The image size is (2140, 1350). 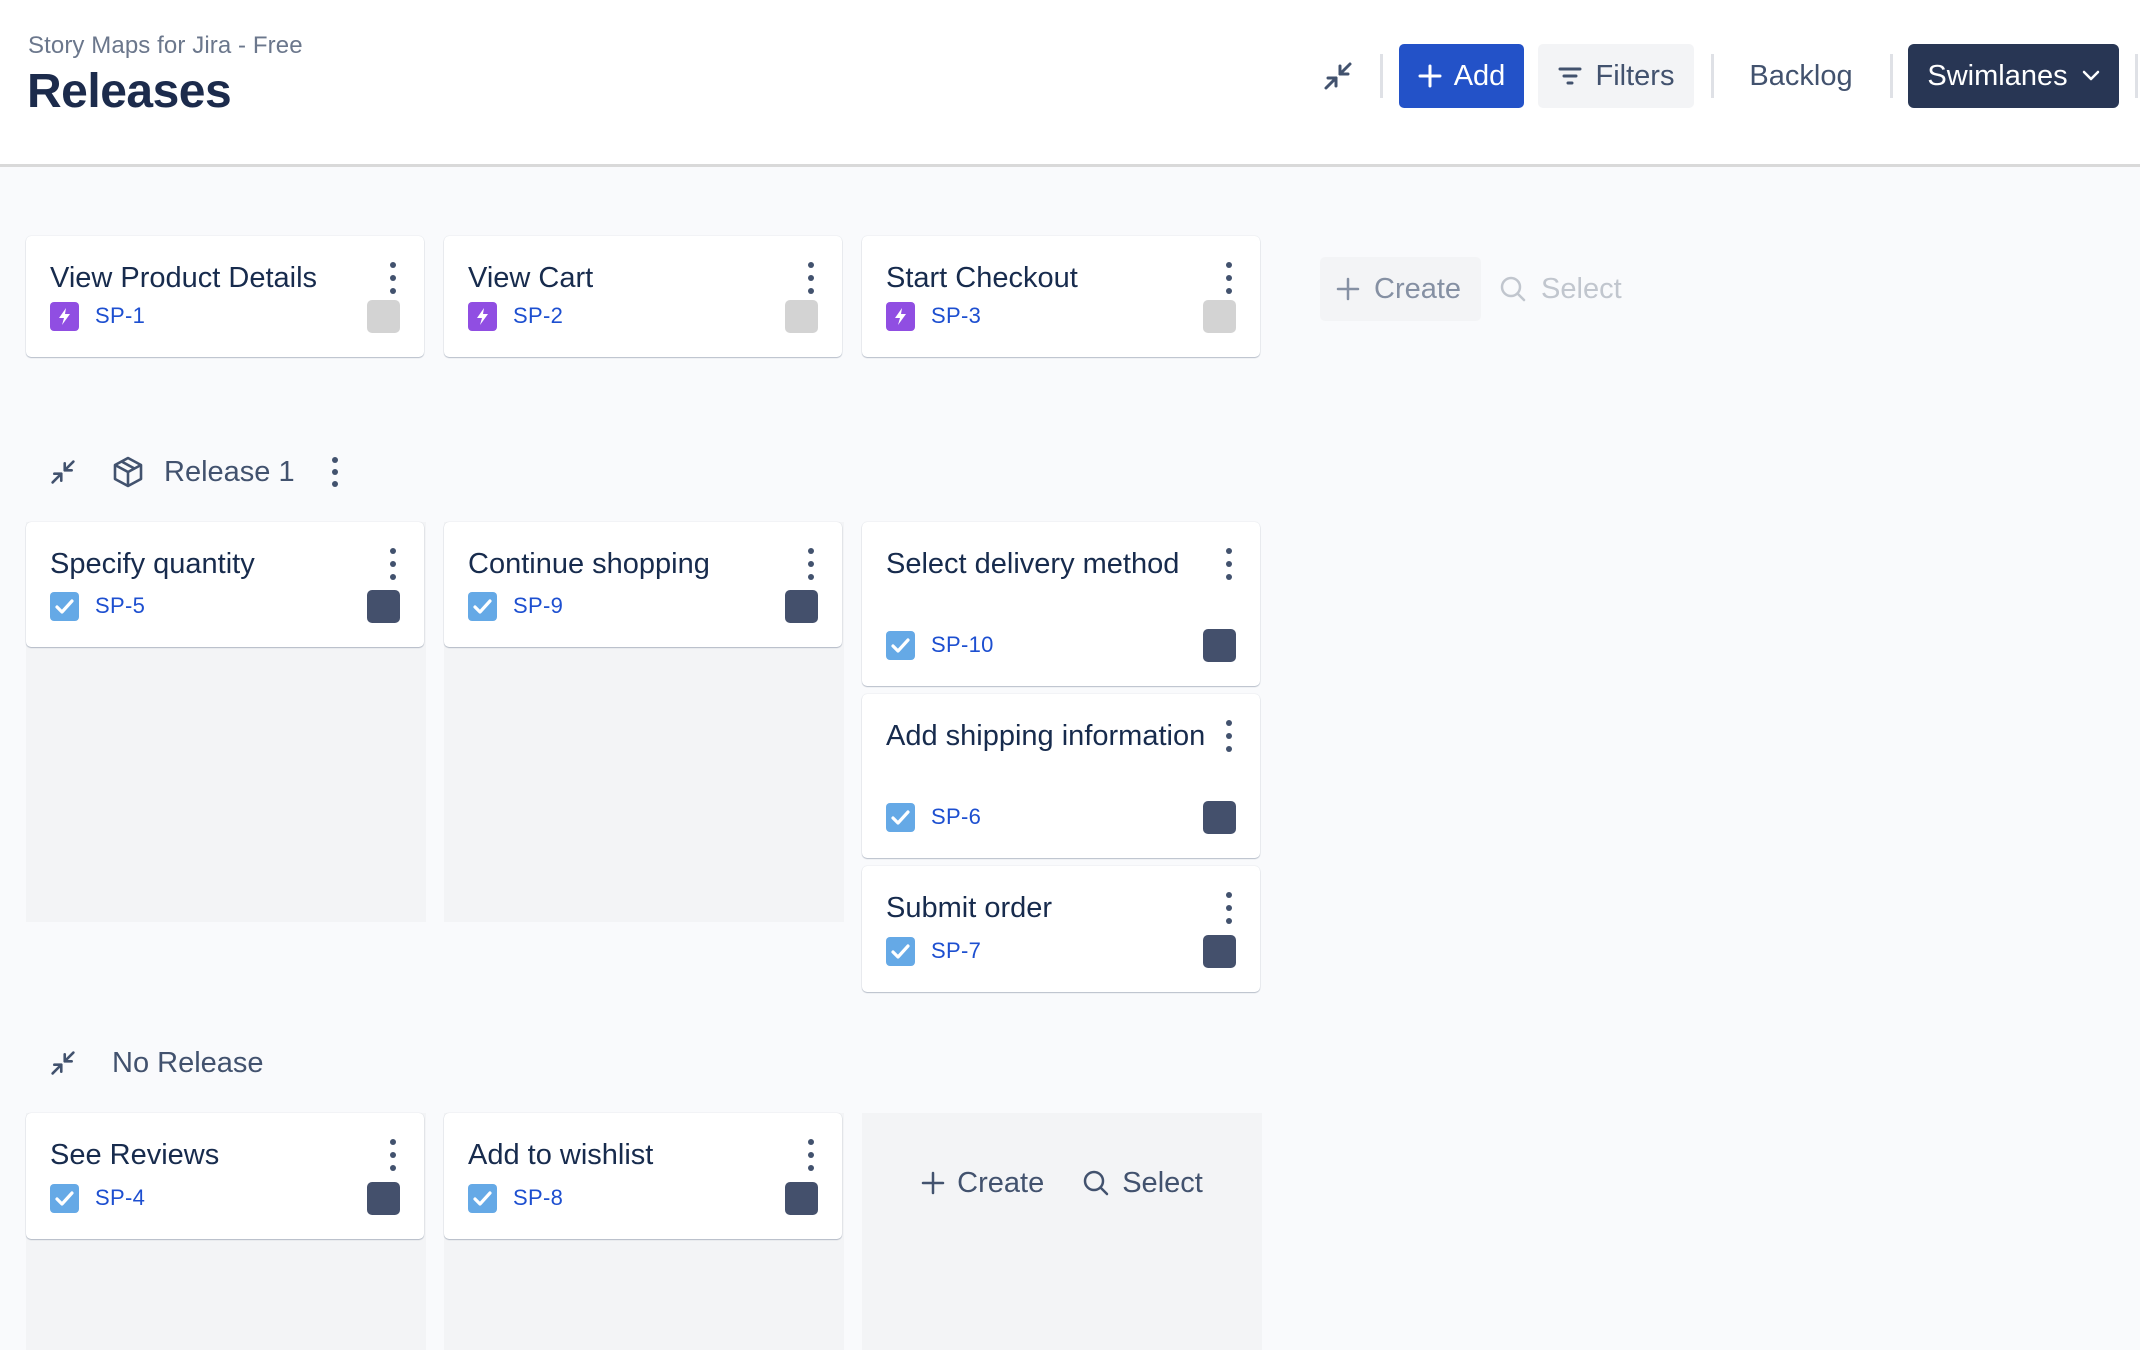 I want to click on swimlanes-dropdown: Swimlanes, so click(x=2013, y=76).